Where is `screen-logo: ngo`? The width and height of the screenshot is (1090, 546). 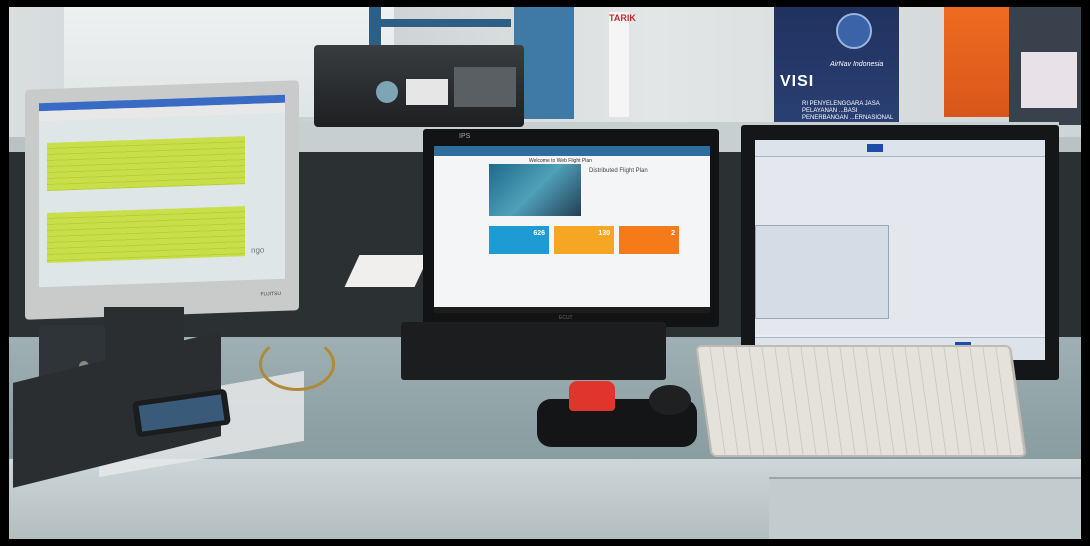 screen-logo: ngo is located at coordinates (258, 250).